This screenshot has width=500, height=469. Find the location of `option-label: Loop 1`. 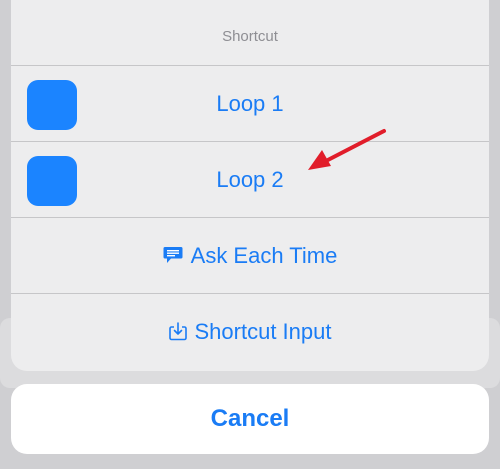

option-label: Loop 1 is located at coordinates (250, 103).